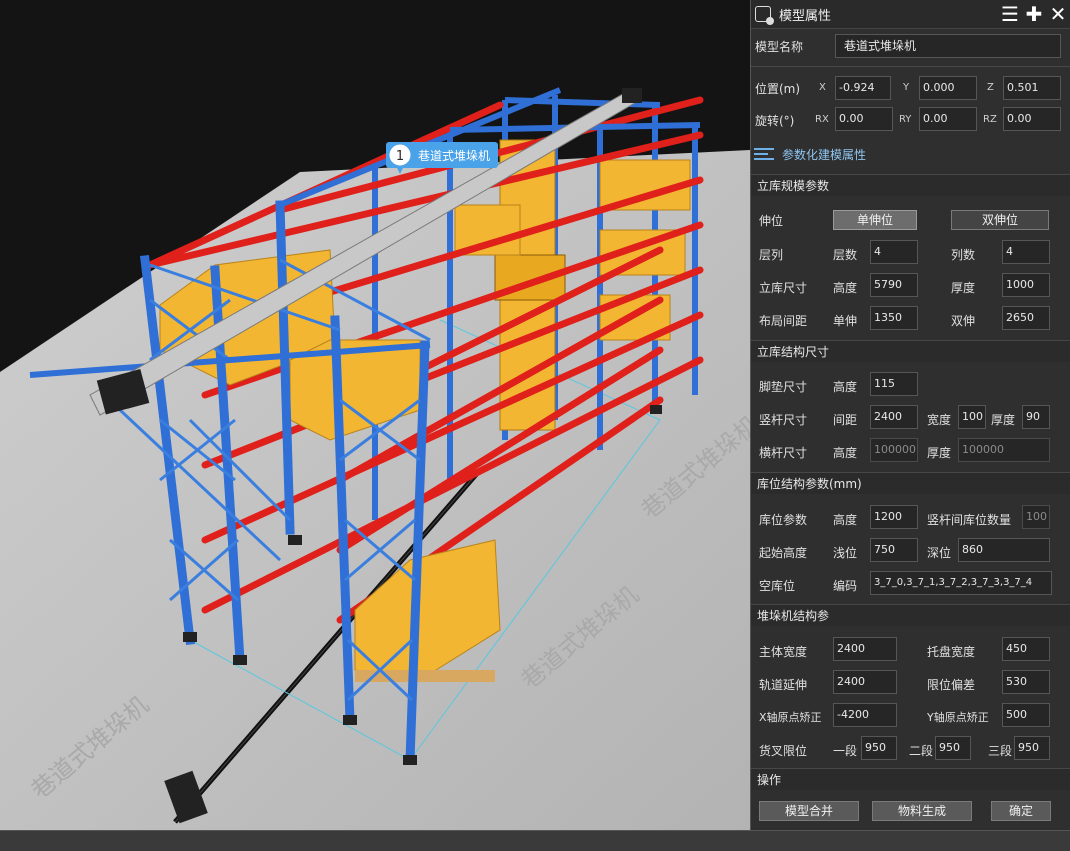 The image size is (1070, 851). Describe the element at coordinates (845, 553) in the screenshot. I see `shallow-label: 浅位` at that location.